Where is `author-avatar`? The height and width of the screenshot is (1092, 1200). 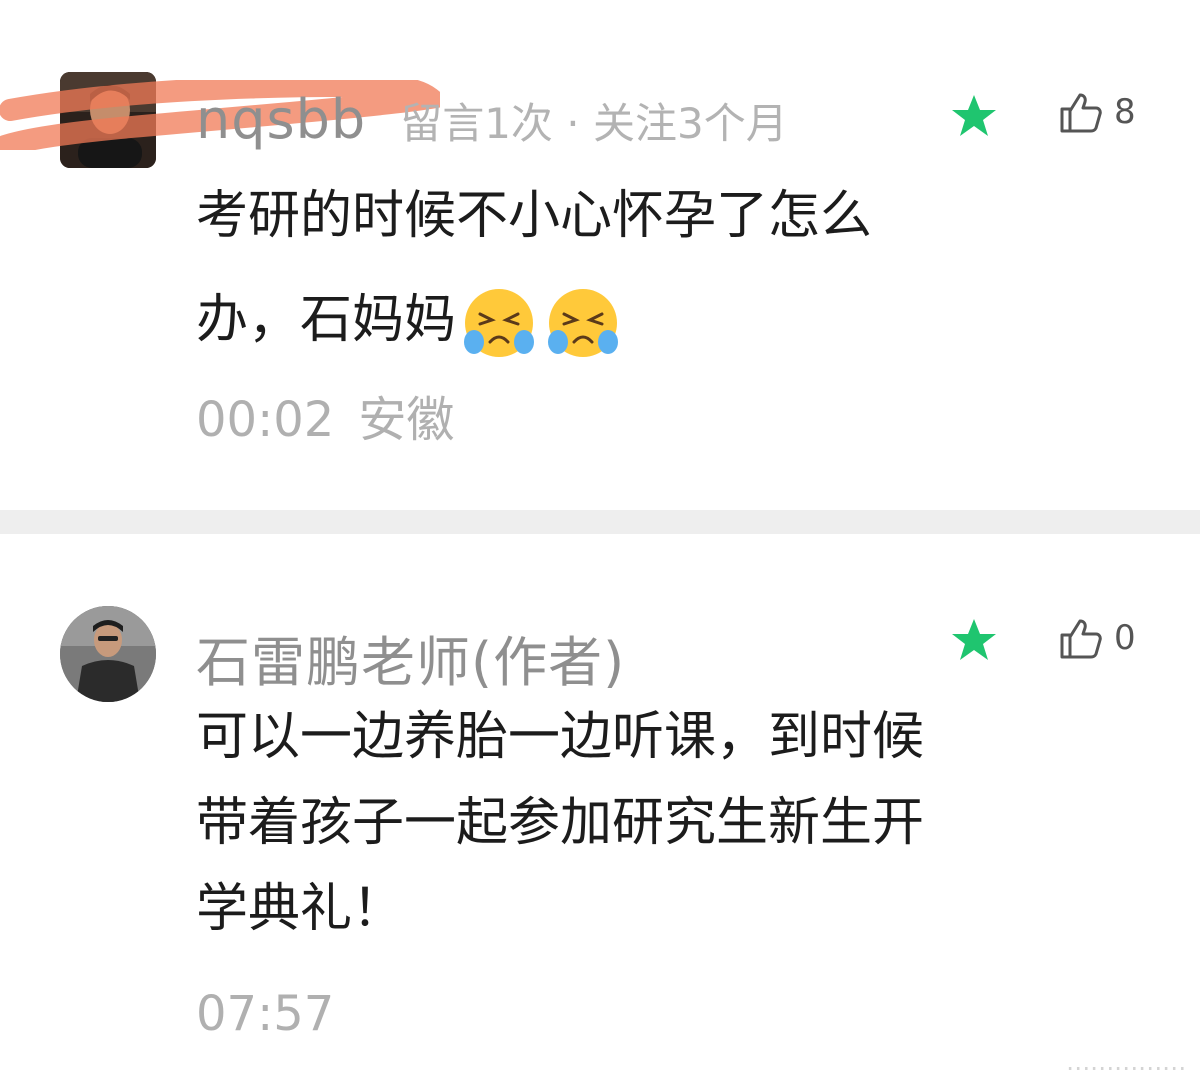
author-avatar is located at coordinates (108, 654).